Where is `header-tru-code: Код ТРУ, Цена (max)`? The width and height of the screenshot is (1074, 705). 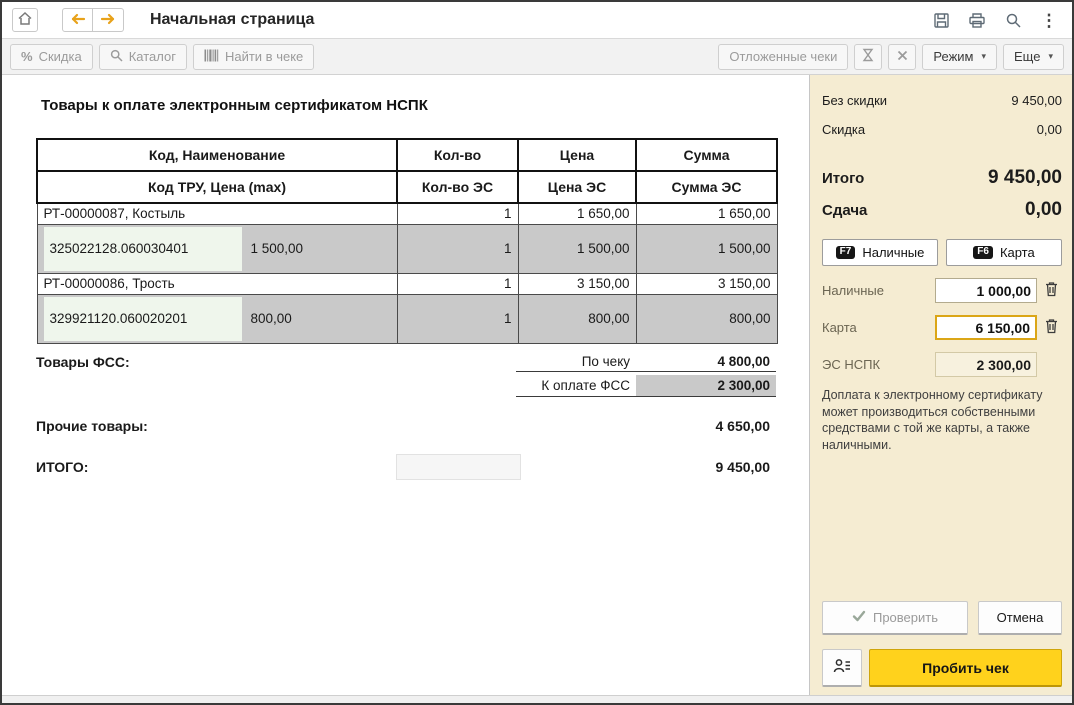 header-tru-code: Код ТРУ, Цена (max) is located at coordinates (217, 187).